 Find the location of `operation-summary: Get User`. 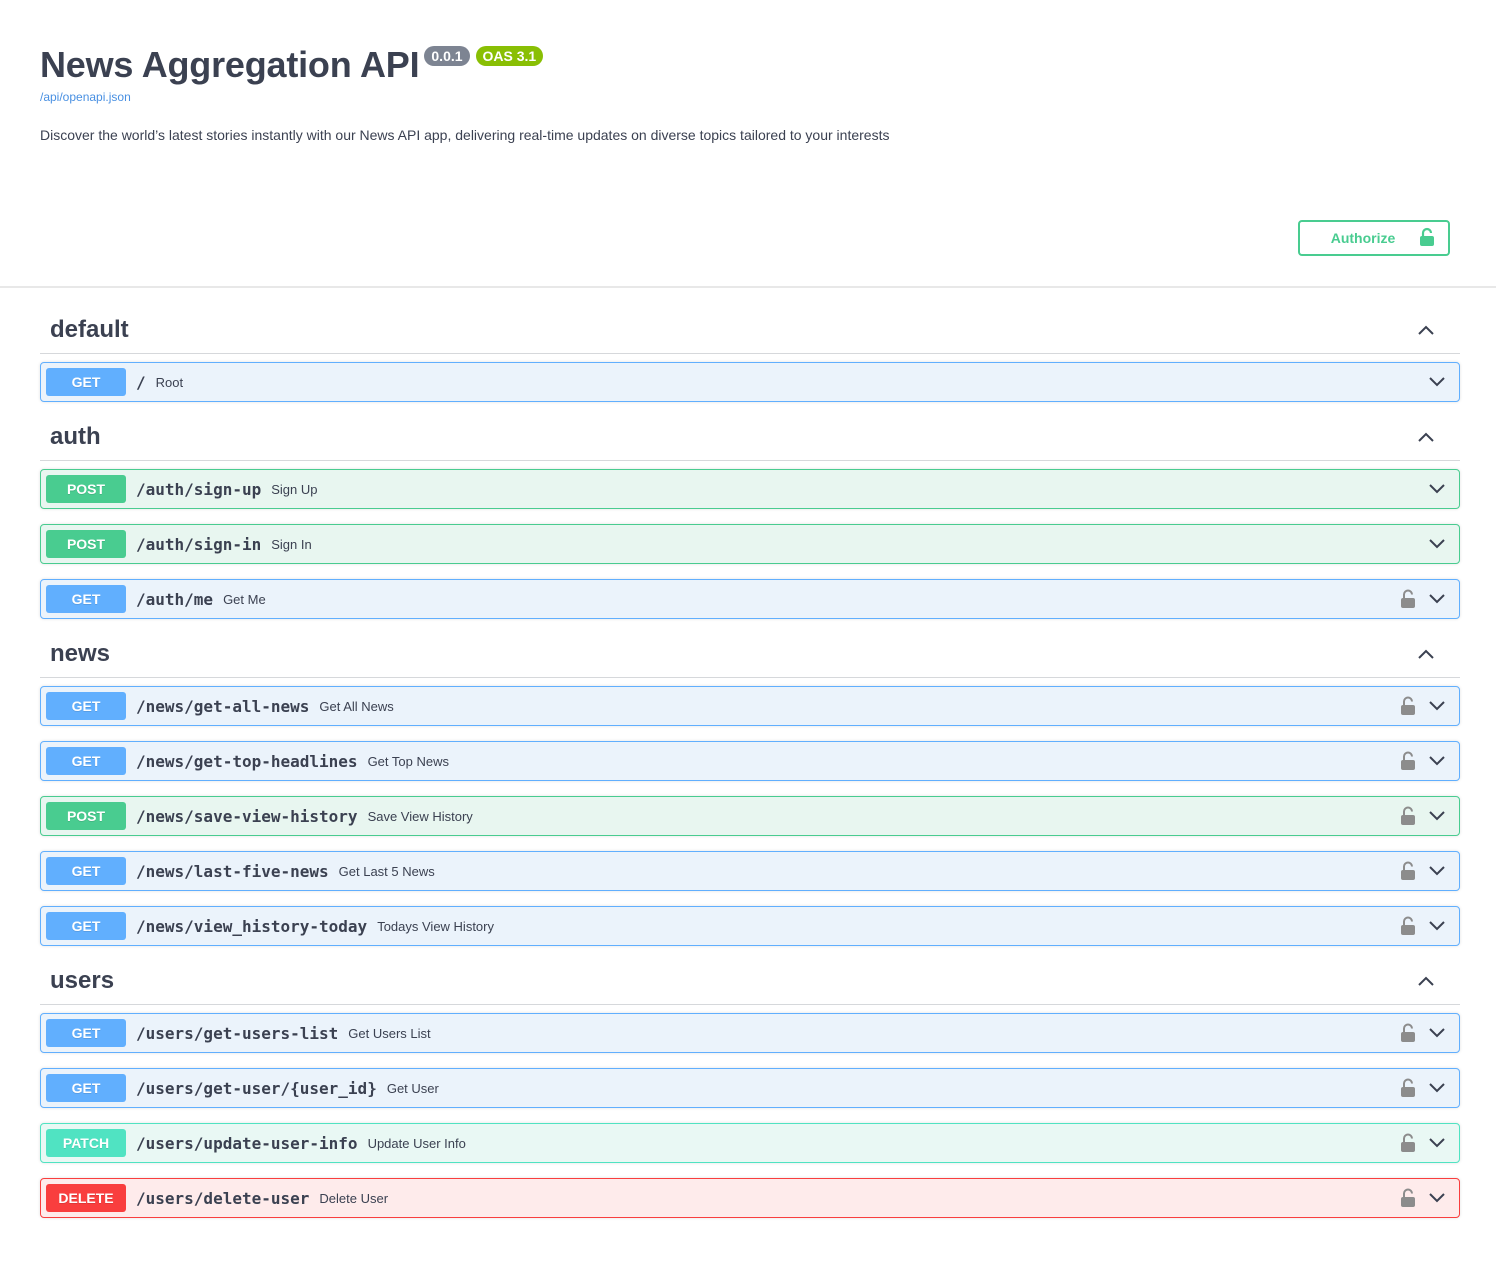

operation-summary: Get User is located at coordinates (412, 1088).